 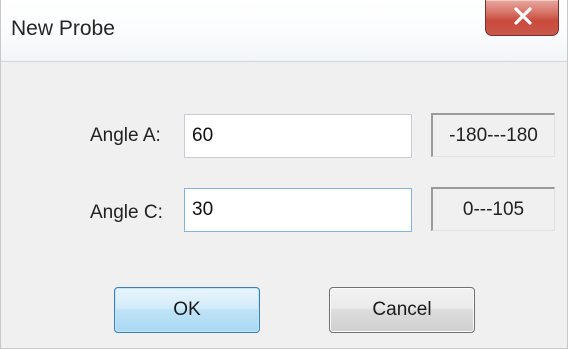 I want to click on ok-button: OK, so click(x=187, y=310).